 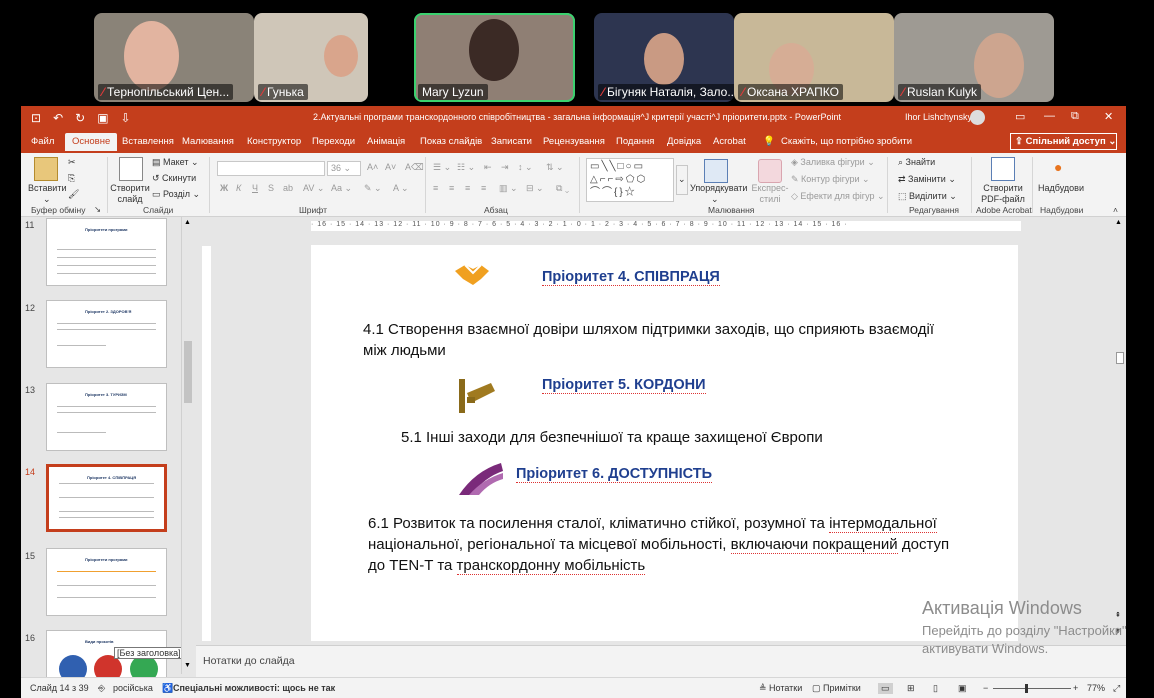 I want to click on quick-styles-icon, so click(x=770, y=171).